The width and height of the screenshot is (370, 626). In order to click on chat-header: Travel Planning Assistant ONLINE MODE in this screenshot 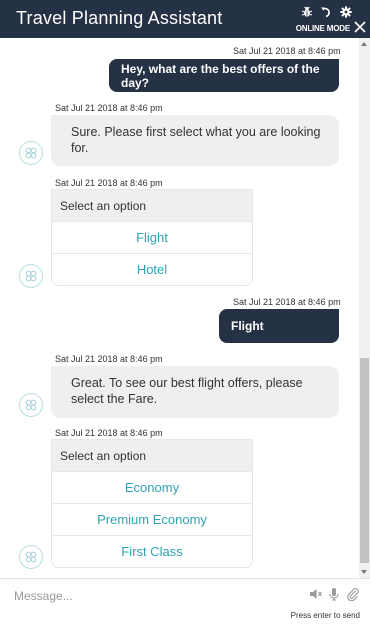, I will do `click(185, 19)`.